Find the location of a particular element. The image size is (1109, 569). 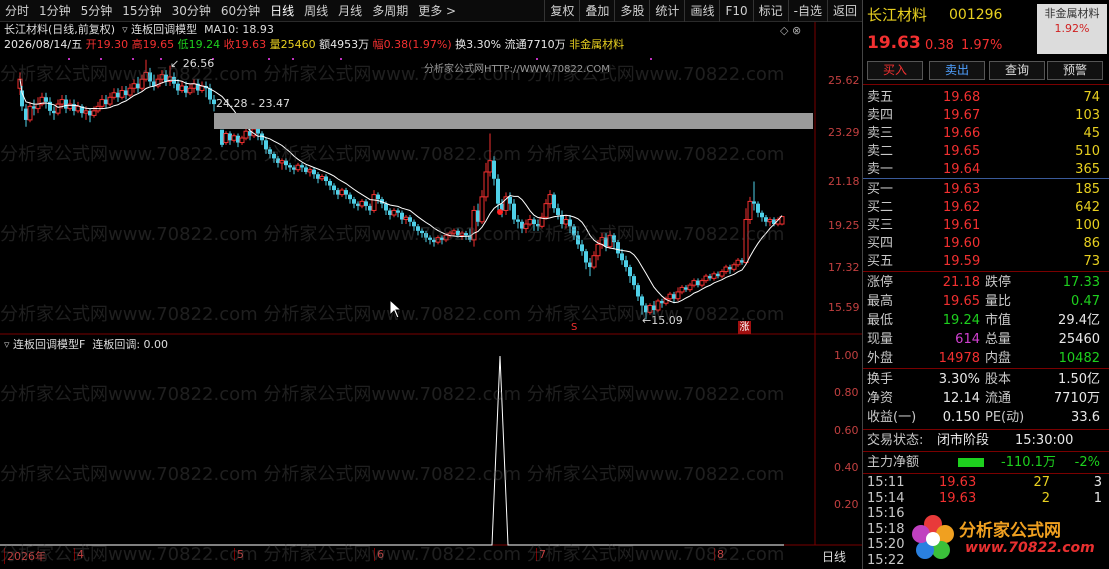

level-volume: 45 is located at coordinates (1091, 133).